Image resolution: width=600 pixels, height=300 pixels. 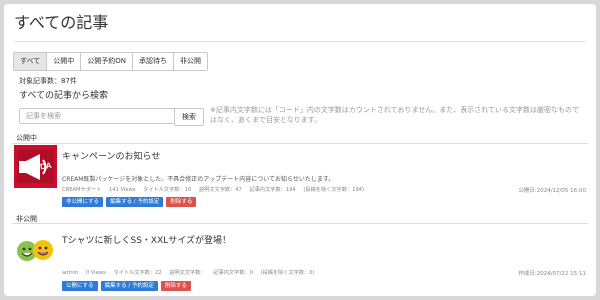 What do you see at coordinates (146, 239) in the screenshot?
I see `post-title: Tシャツに新しくSS・XXLサイズが登場！` at bounding box center [146, 239].